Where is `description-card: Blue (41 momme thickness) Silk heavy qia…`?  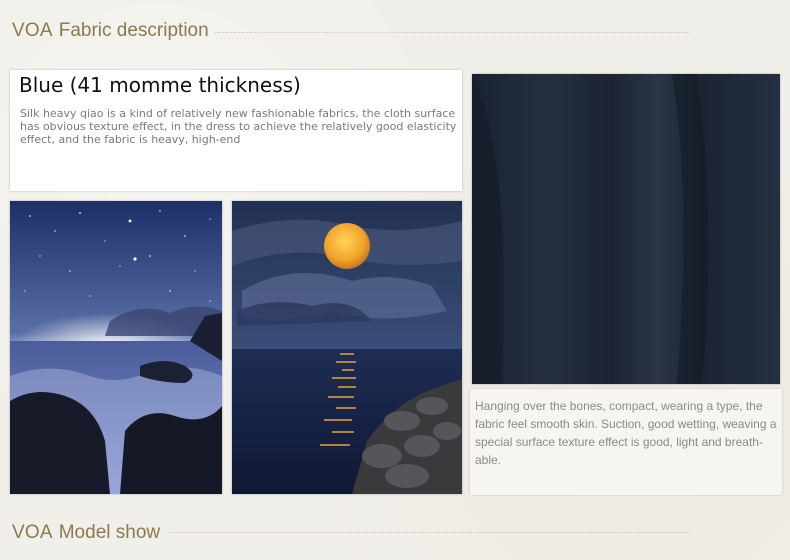
description-card: Blue (41 momme thickness) Silk heavy qia… is located at coordinates (236, 130).